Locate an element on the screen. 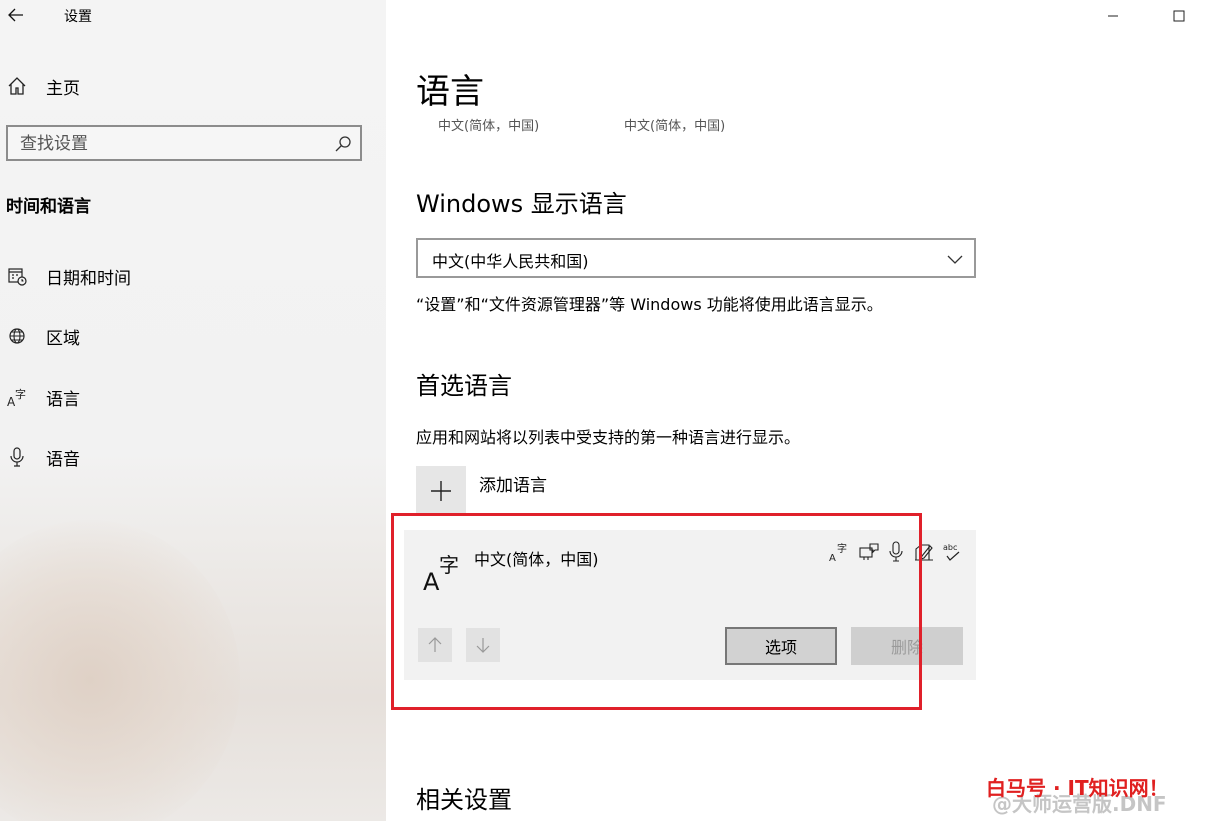  watermark: @大师运营版.DNF 白马号 · IT知识网！ is located at coordinates (1098, 794).